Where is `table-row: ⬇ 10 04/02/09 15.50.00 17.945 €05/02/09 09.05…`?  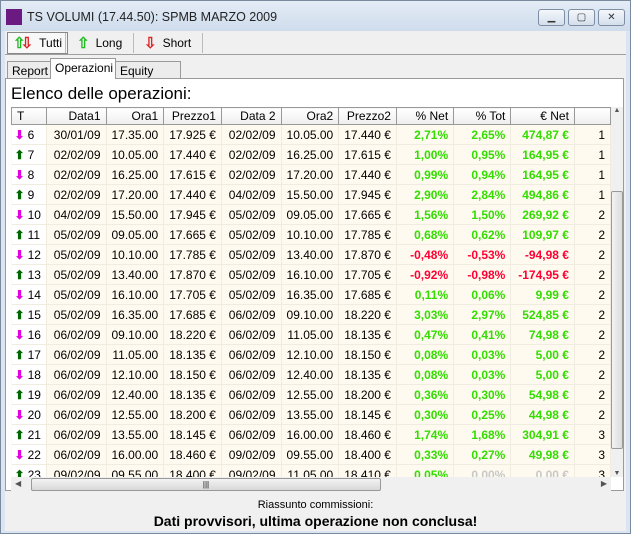 table-row: ⬇ 10 04/02/09 15.50.00 17.945 €05/02/09 09.05… is located at coordinates (311, 214).